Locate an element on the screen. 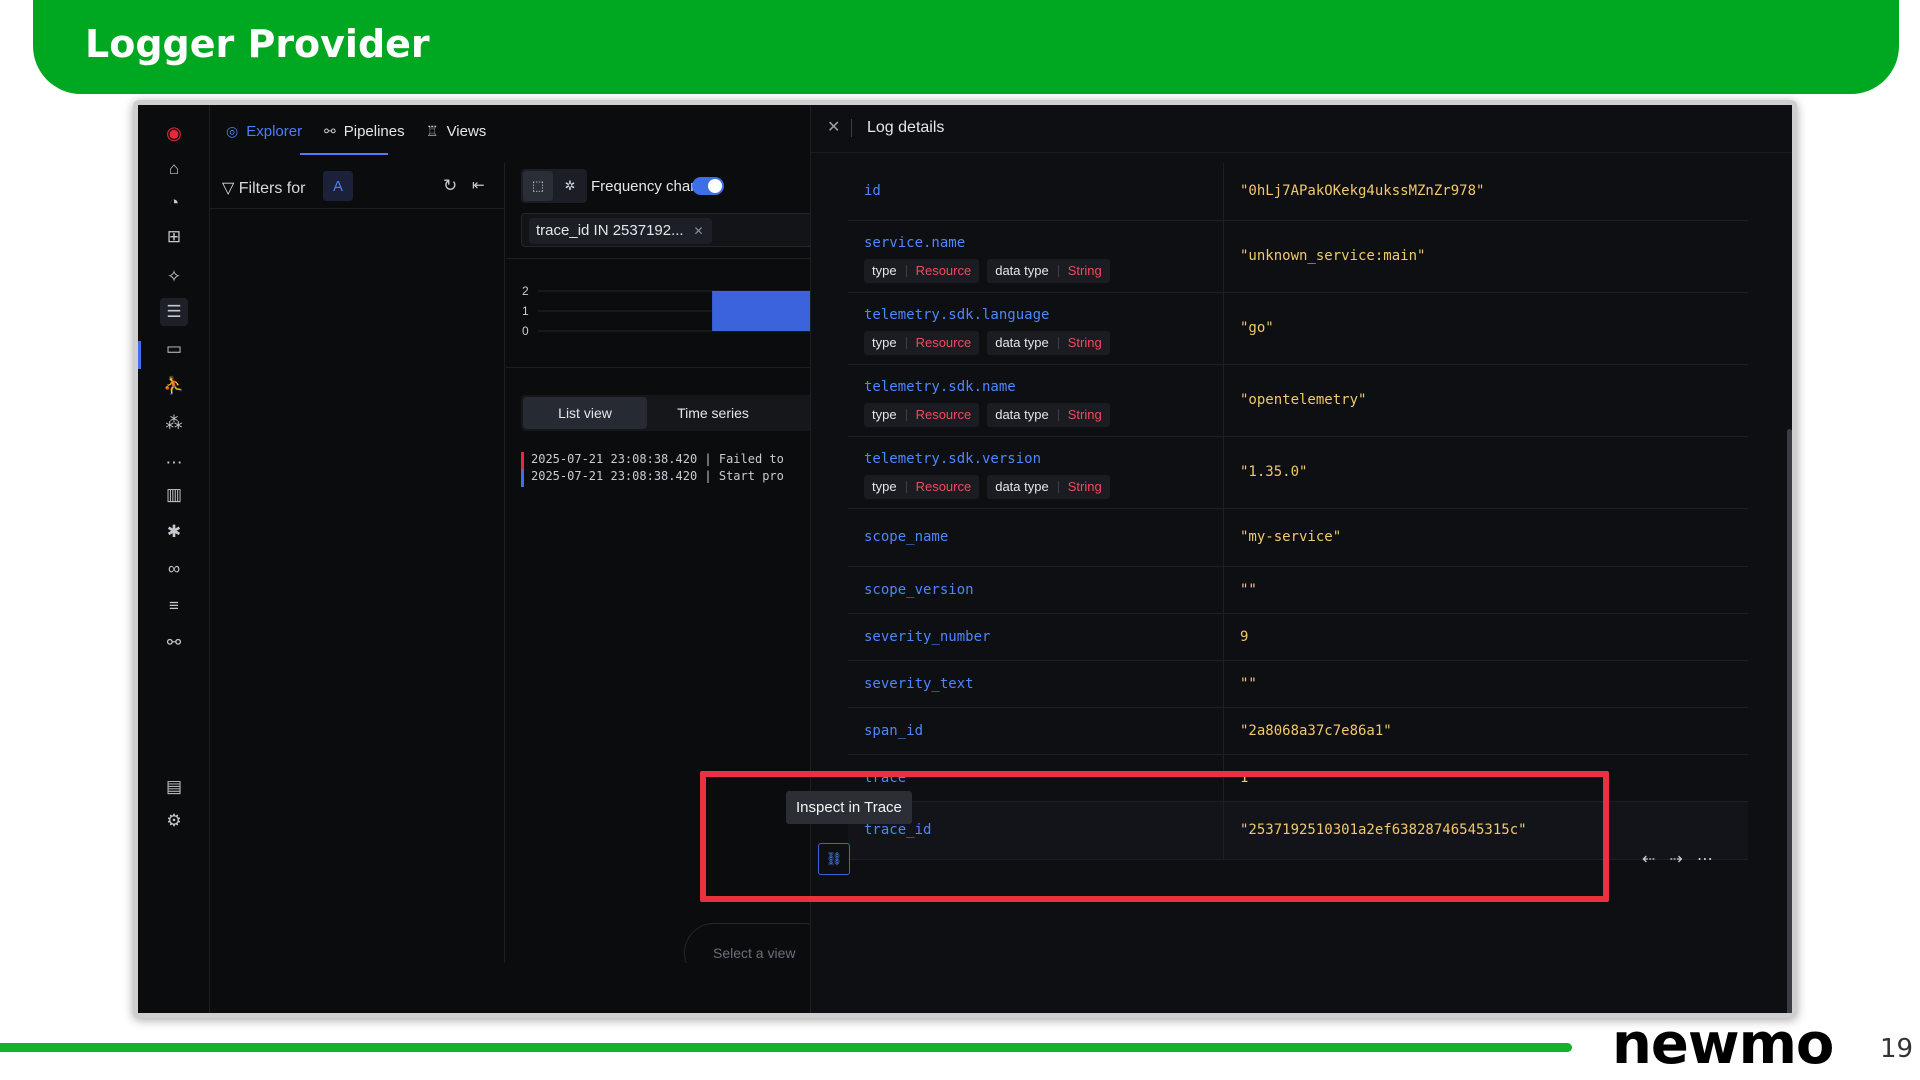 This screenshot has width=1920, height=1080. inbox-icon: ▭ is located at coordinates (174, 349).